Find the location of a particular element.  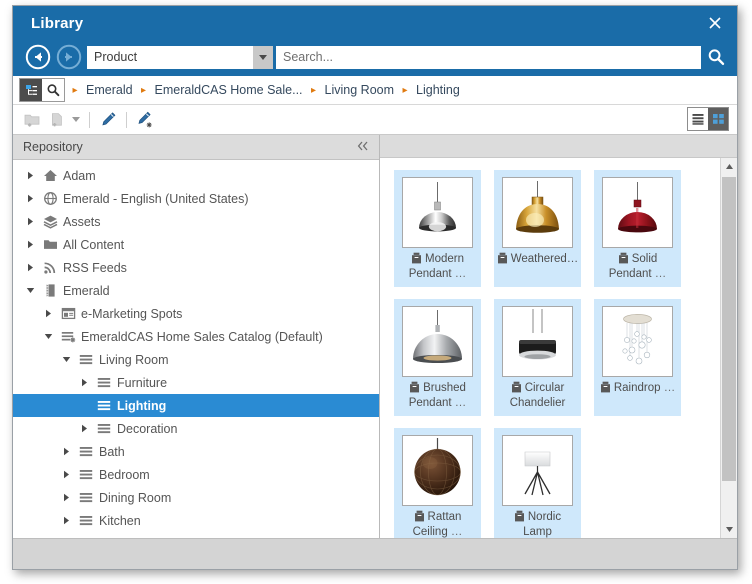

scrollbar-track is located at coordinates (729, 348).